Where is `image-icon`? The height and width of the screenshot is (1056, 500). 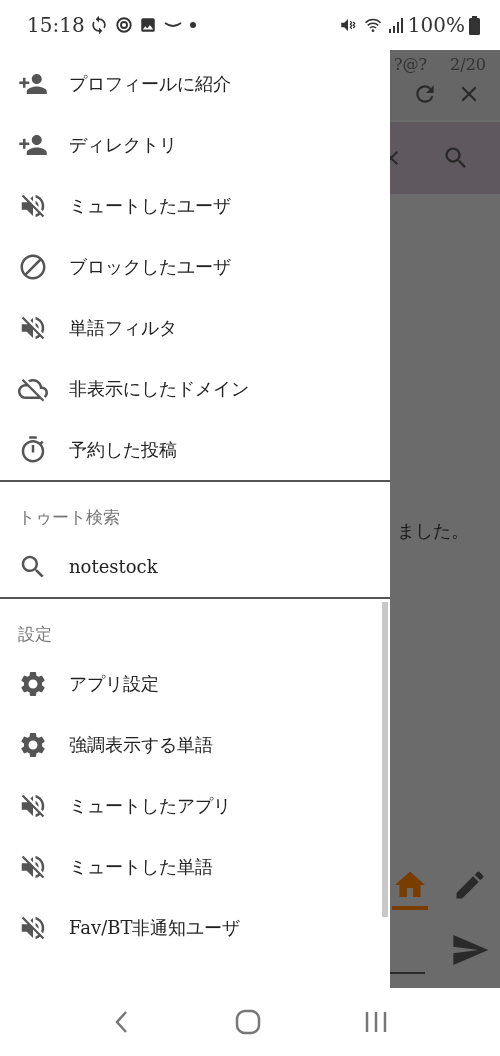 image-icon is located at coordinates (147, 25).